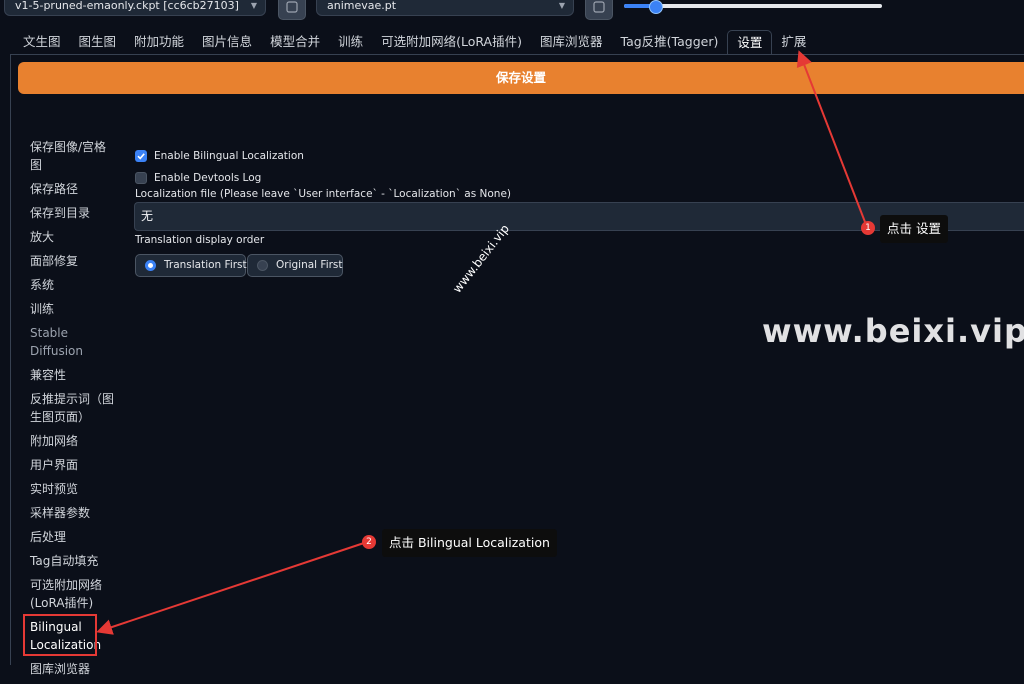 The width and height of the screenshot is (1024, 684). I want to click on checkpoint-select: v1-5-pruned-emaonly.ckpt [cc6cb27103] ▼, so click(135, 8).